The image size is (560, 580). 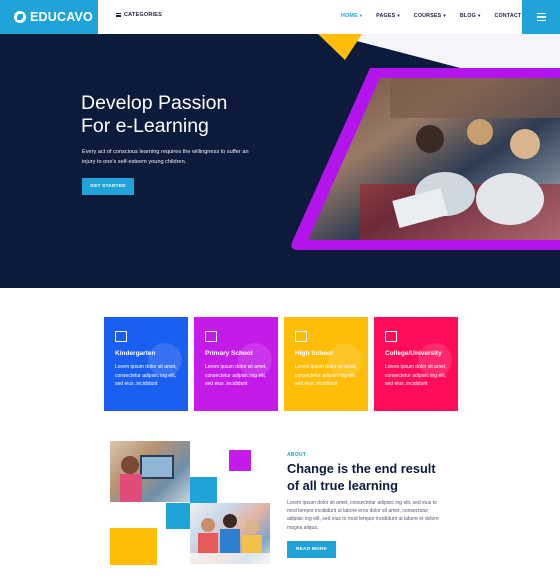 I want to click on categories-button: CATEGORIES, so click(x=139, y=15).